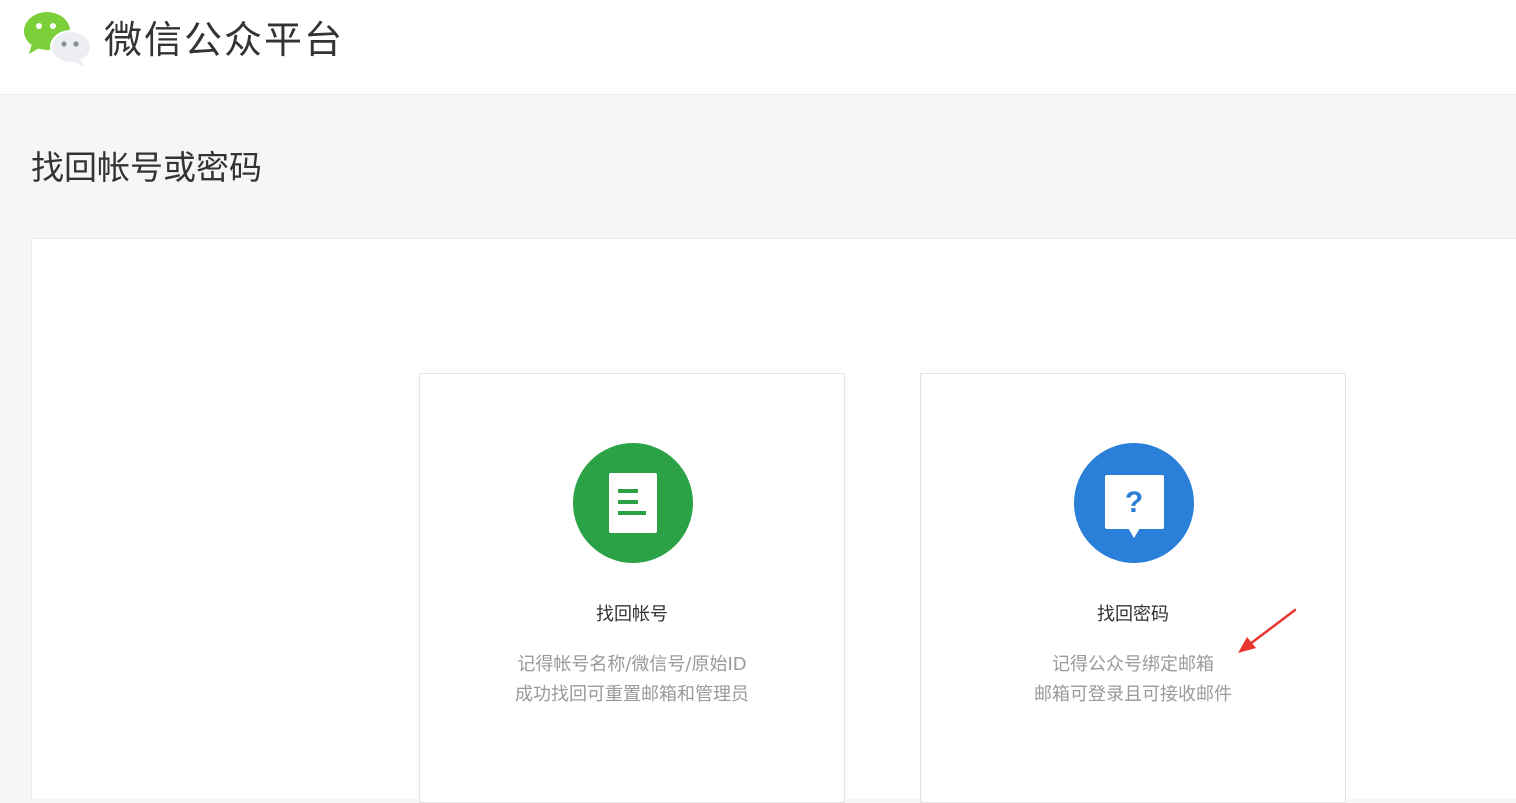 The image size is (1516, 803). Describe the element at coordinates (58, 39) in the screenshot. I see `wechat-logo-icon` at that location.